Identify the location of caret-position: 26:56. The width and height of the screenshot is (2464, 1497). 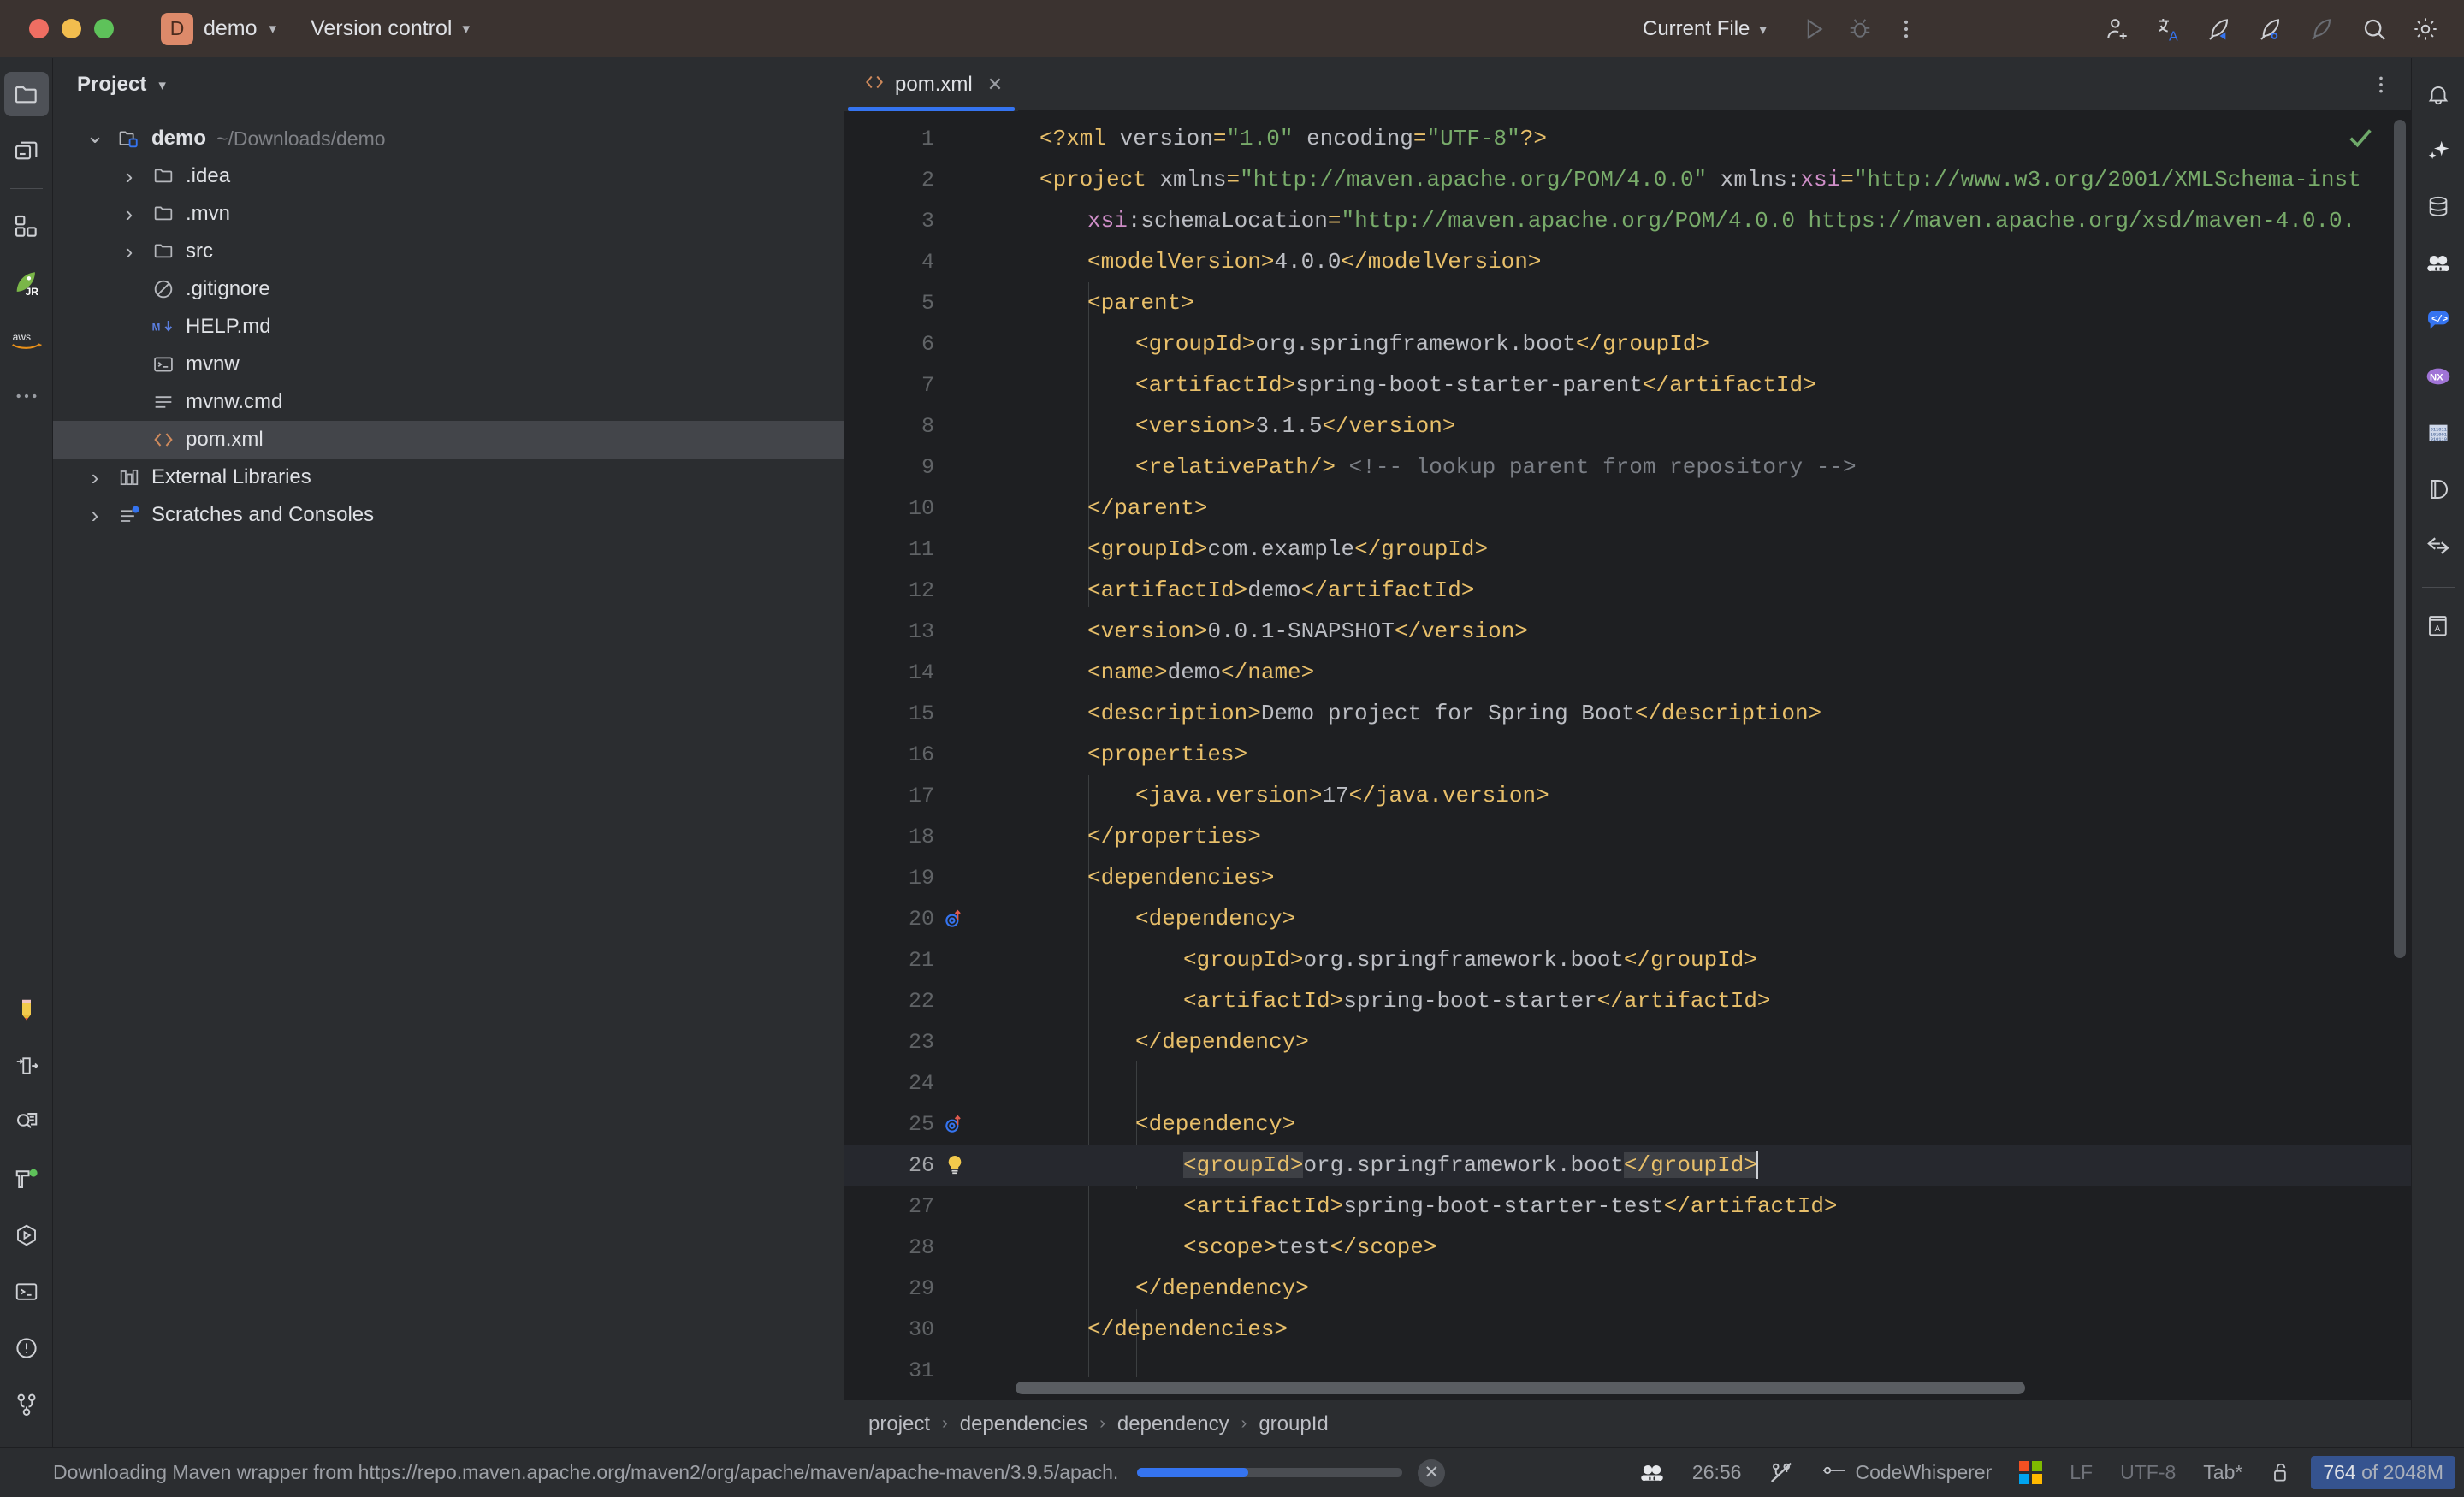
(1717, 1472).